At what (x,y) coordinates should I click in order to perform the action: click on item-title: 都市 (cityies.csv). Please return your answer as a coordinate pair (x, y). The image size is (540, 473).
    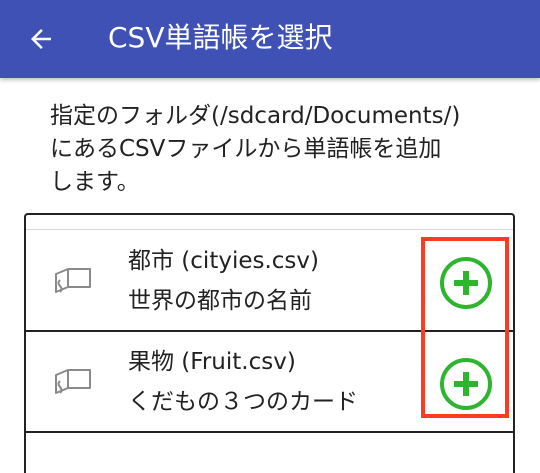
    Looking at the image, I should click on (223, 261).